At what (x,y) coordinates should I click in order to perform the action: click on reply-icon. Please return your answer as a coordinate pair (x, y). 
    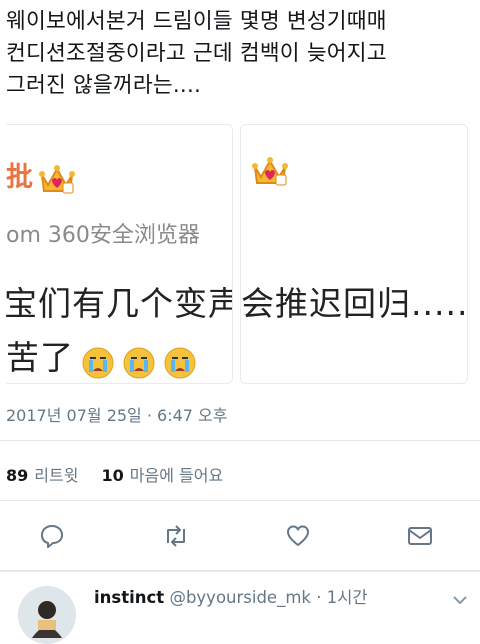
    Looking at the image, I should click on (52, 536).